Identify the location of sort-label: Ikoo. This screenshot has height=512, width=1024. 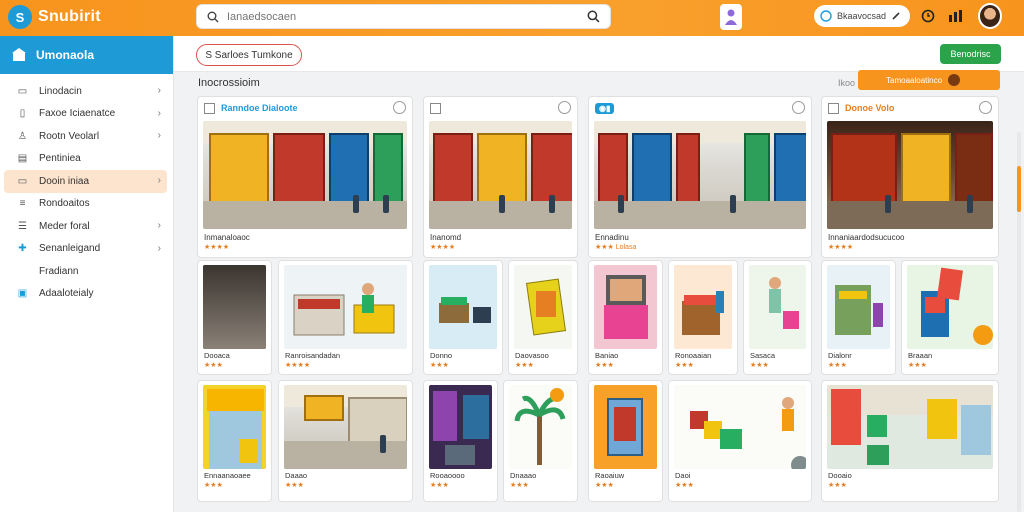
(846, 83).